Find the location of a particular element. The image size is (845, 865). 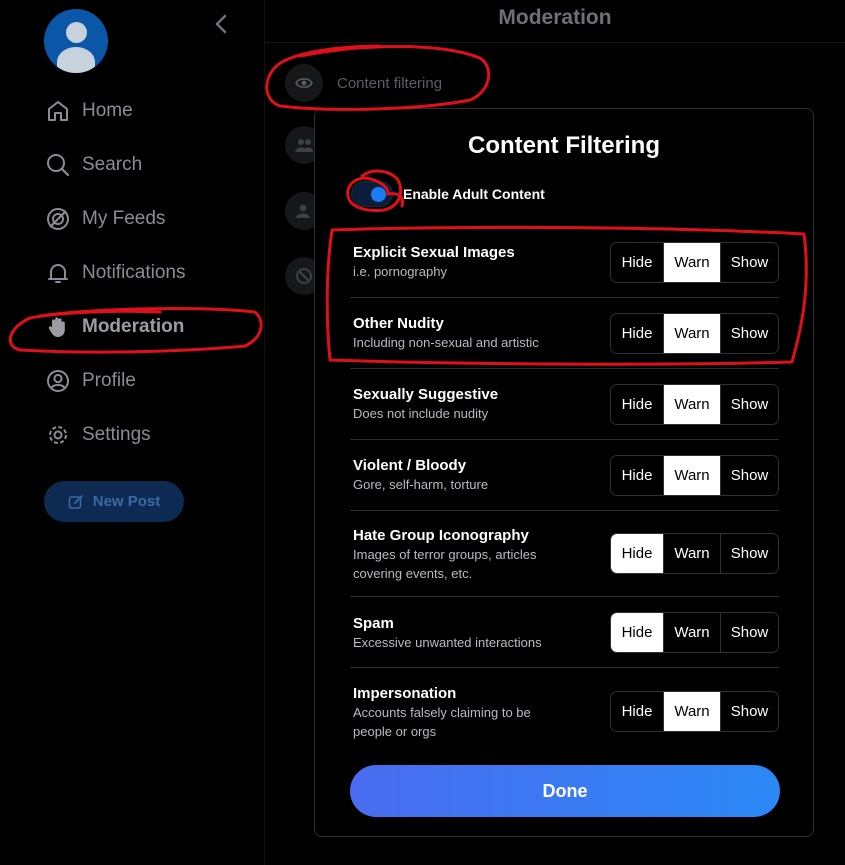

gear-icon is located at coordinates (58, 435).